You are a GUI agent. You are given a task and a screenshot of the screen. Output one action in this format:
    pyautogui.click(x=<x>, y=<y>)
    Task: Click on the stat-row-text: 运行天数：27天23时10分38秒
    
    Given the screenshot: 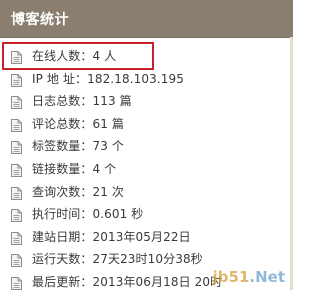 What is the action you would take?
    pyautogui.click(x=117, y=259)
    